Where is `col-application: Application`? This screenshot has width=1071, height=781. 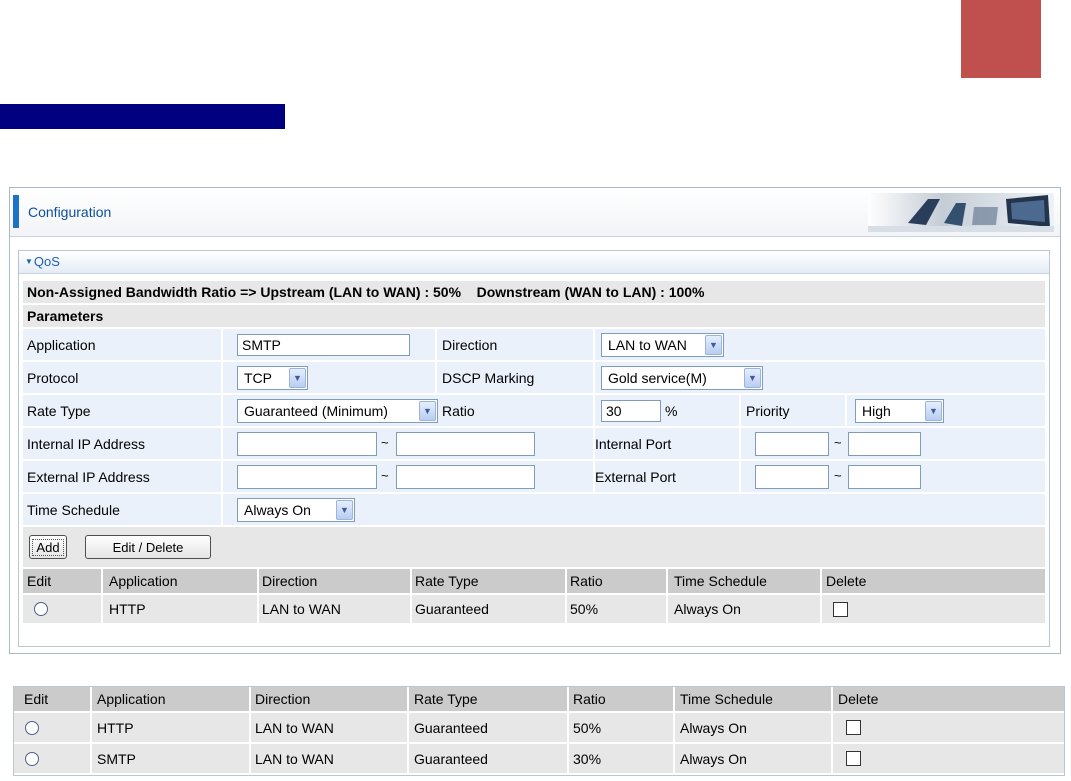
col-application: Application is located at coordinates (131, 699).